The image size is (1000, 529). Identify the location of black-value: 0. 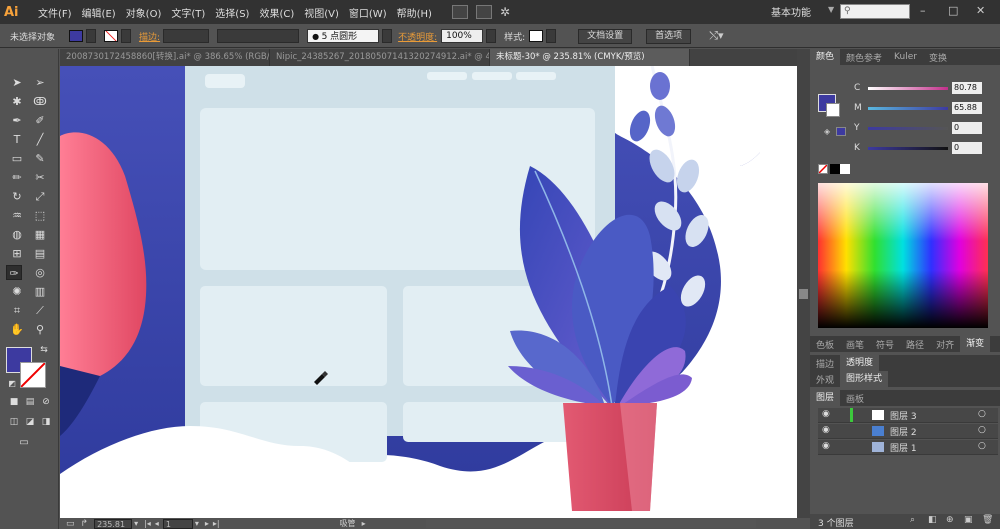
(967, 148).